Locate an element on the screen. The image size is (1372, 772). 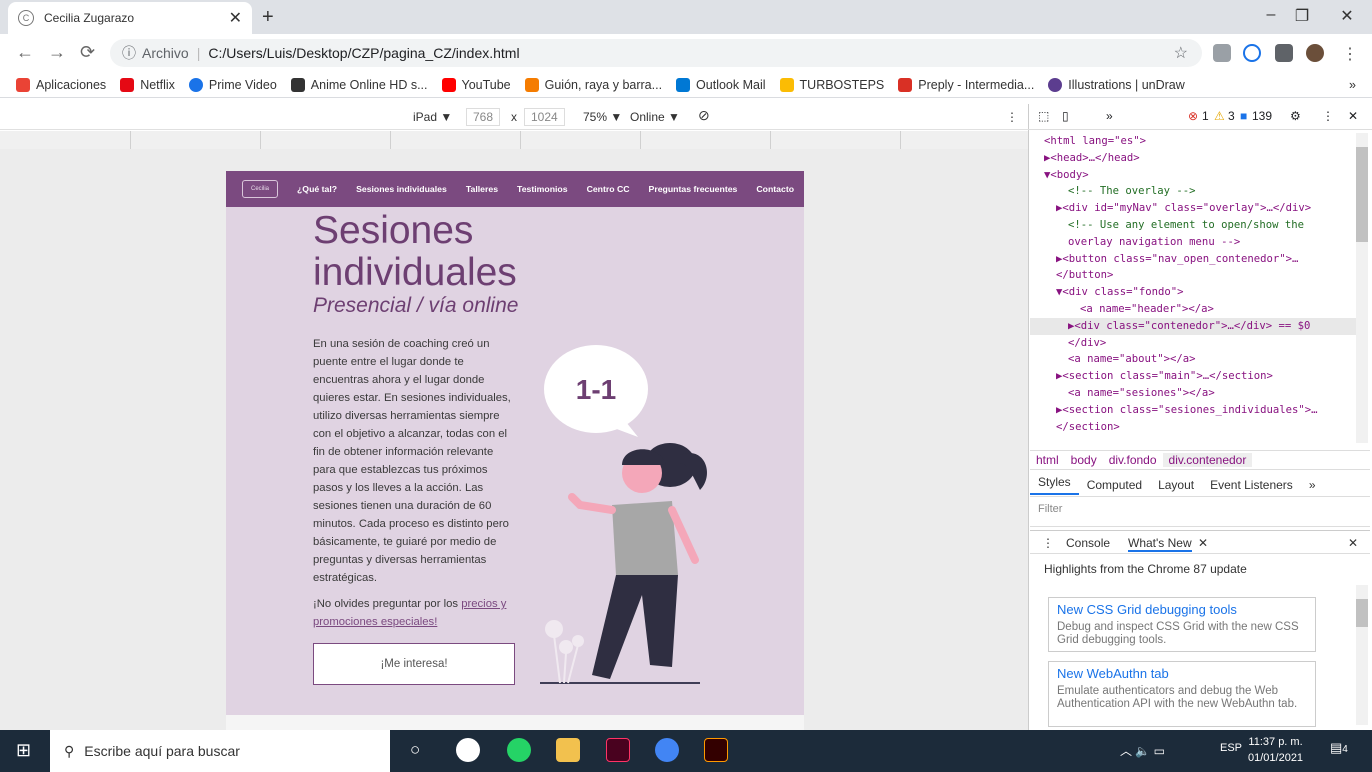
dom-node-line: </div> is located at coordinates (1193, 343).